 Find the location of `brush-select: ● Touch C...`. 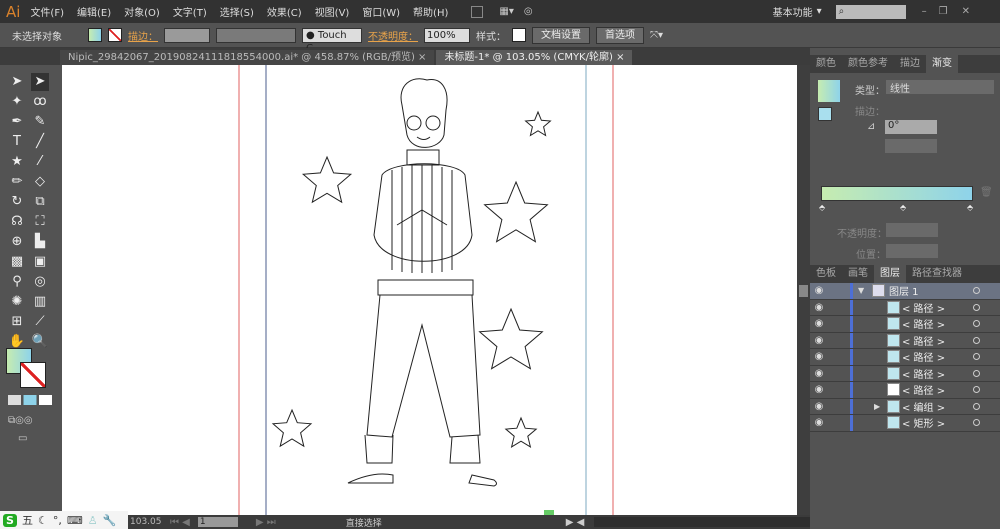

brush-select: ● Touch C... is located at coordinates (332, 40).